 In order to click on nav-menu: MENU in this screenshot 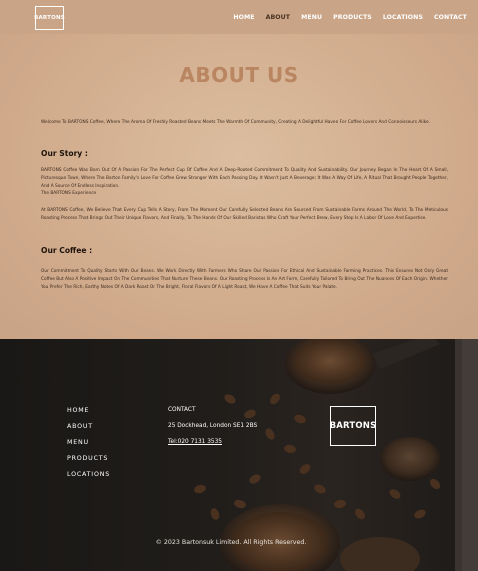, I will do `click(311, 17)`.